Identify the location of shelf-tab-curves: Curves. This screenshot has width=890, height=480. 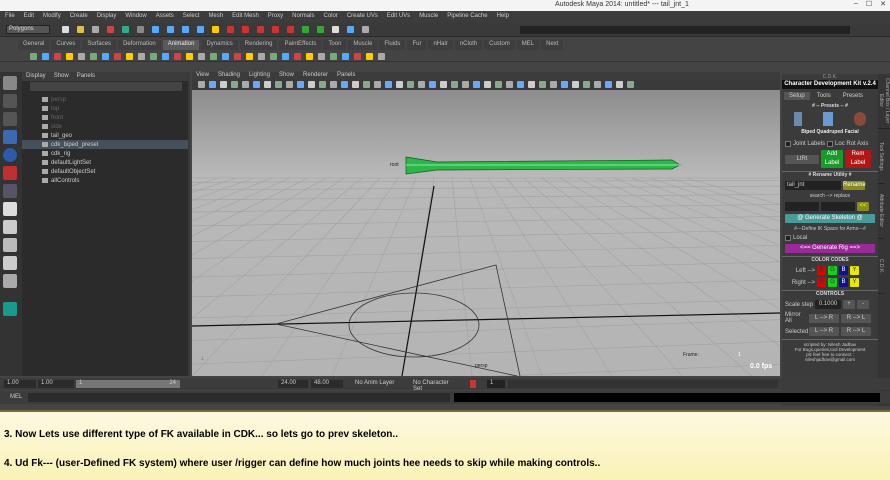
(66, 45).